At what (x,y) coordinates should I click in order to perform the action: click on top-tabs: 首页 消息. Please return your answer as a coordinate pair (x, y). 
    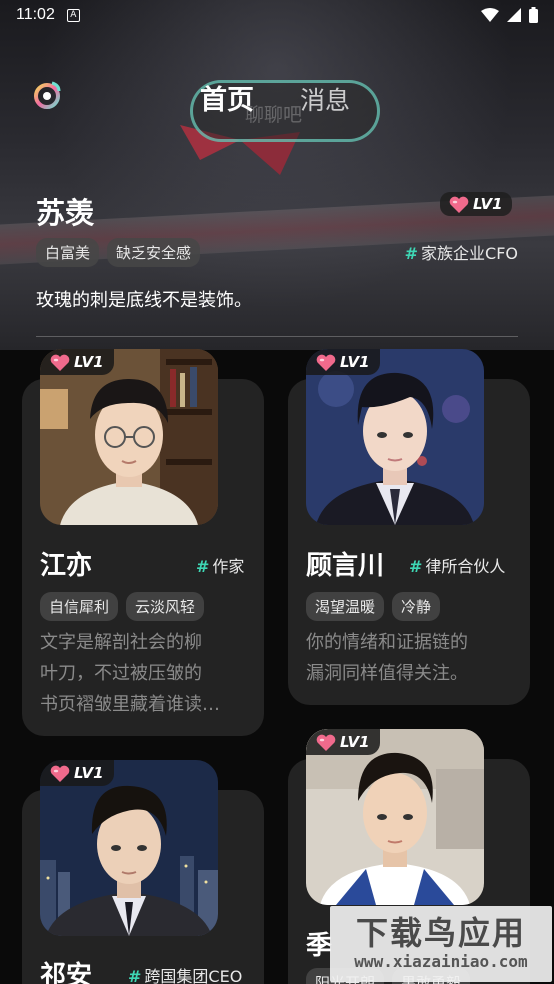
    Looking at the image, I should click on (275, 97).